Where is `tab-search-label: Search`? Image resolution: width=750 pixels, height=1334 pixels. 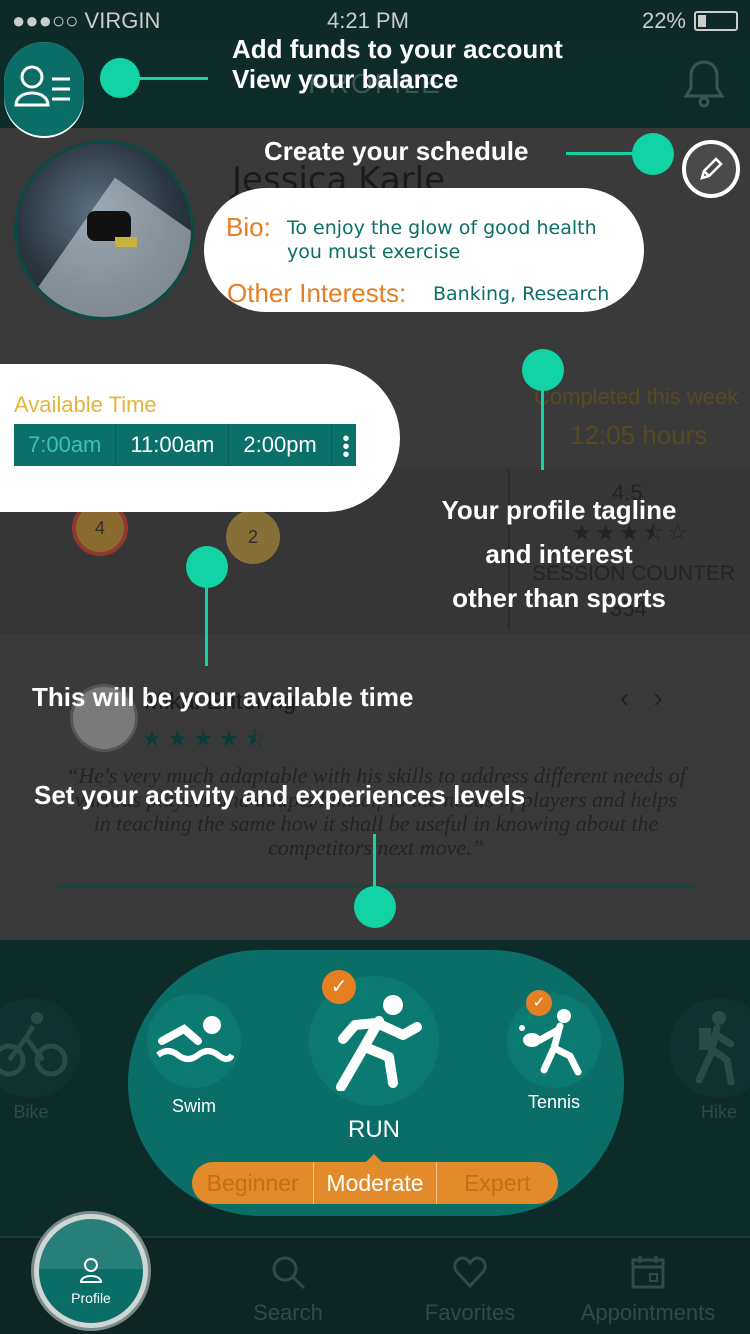
tab-search-label: Search is located at coordinates (288, 1312).